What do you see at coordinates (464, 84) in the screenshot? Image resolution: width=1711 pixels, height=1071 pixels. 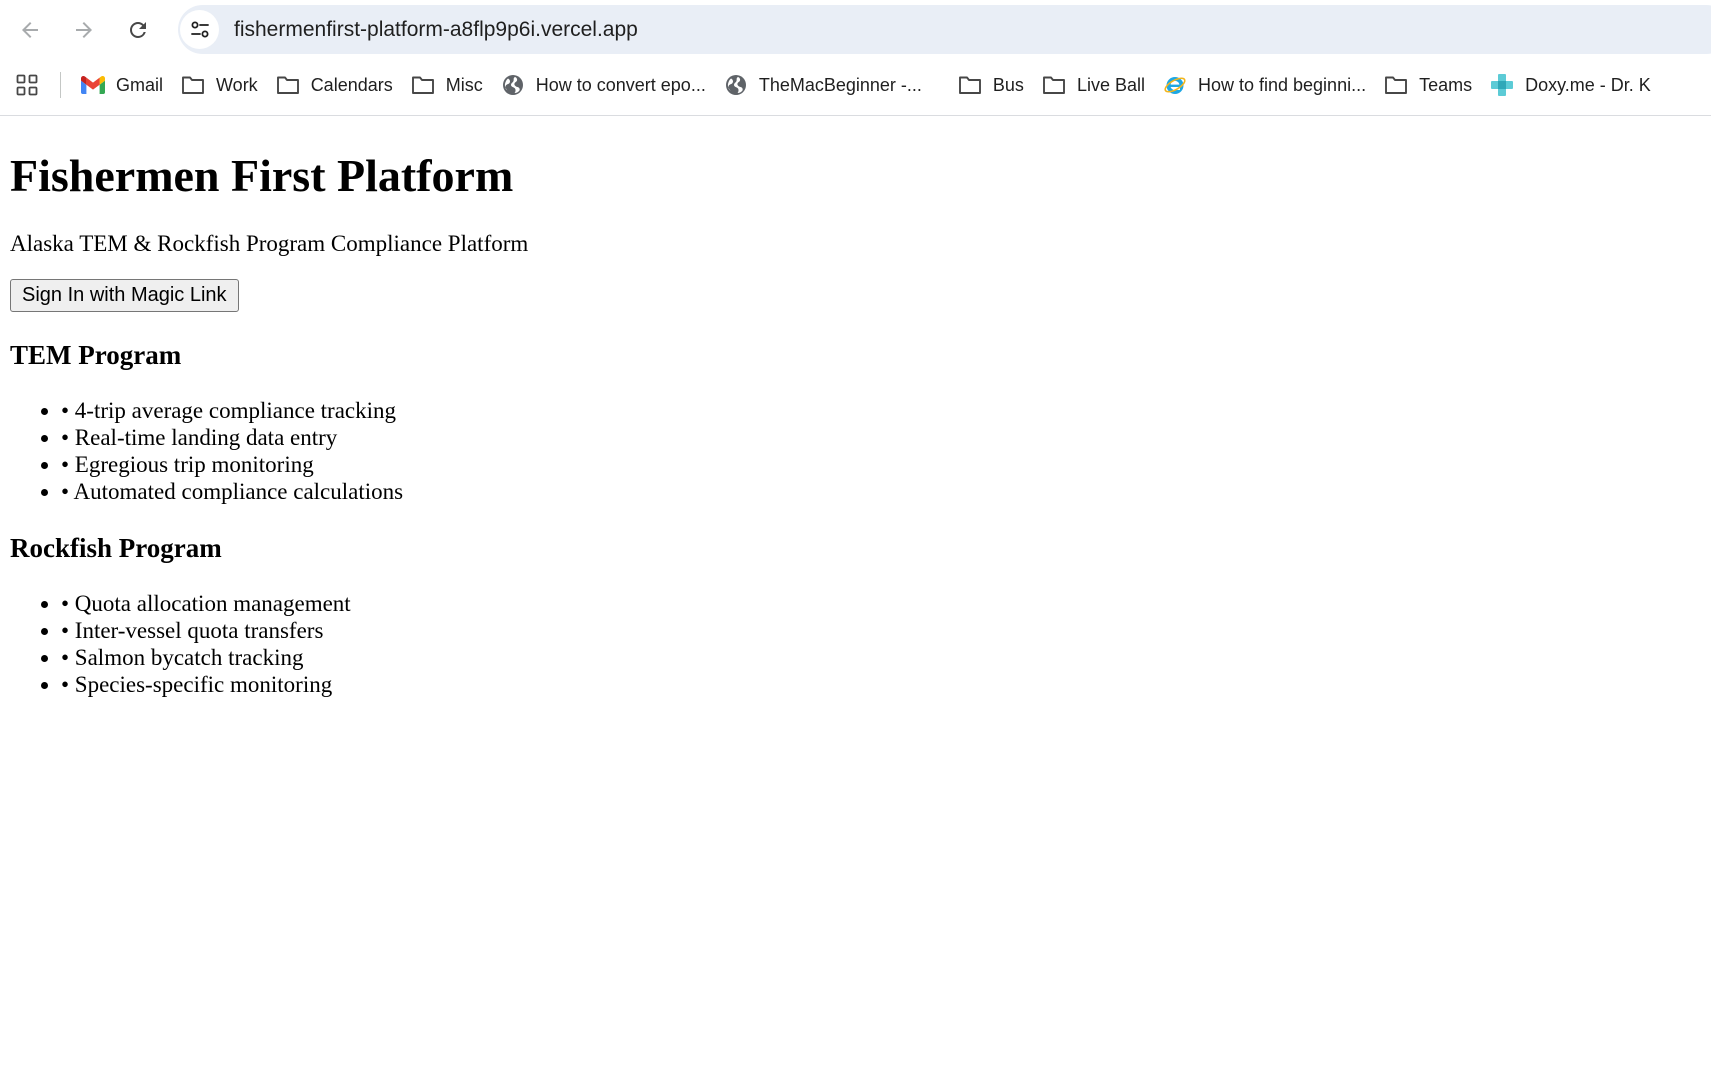 I see `bookmark-label: Misc` at bounding box center [464, 84].